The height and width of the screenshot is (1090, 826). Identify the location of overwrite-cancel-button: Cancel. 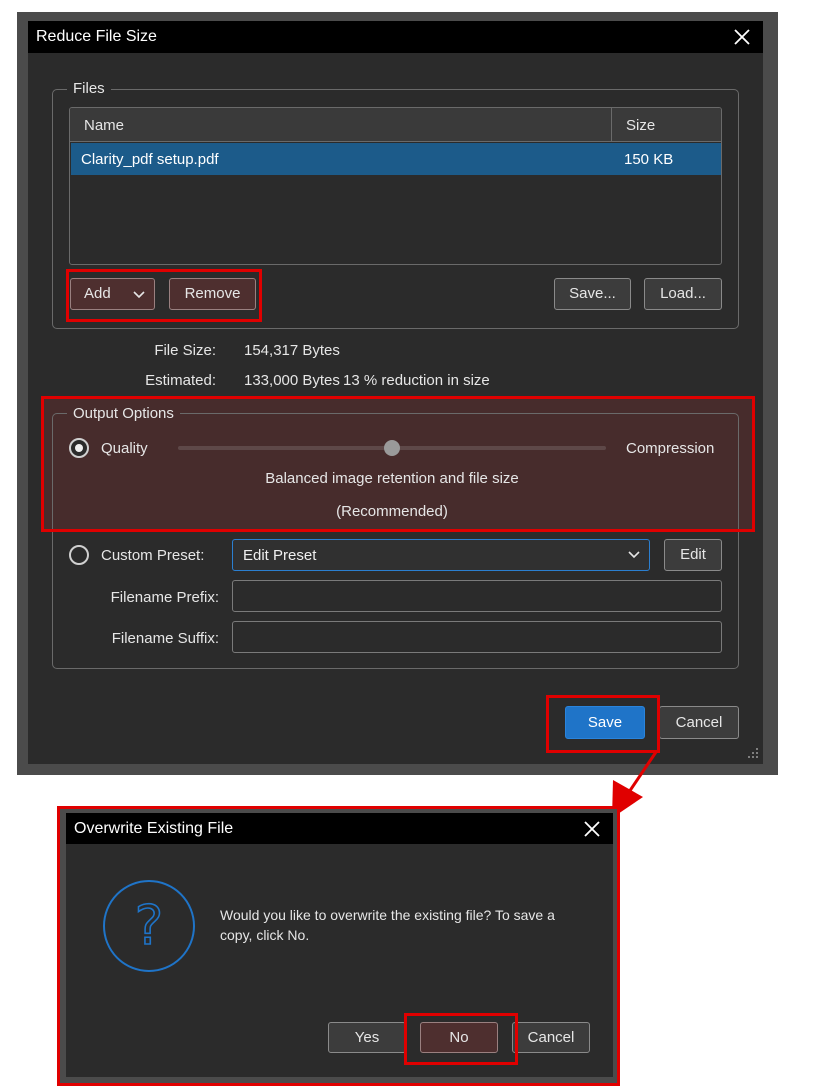
(551, 1037).